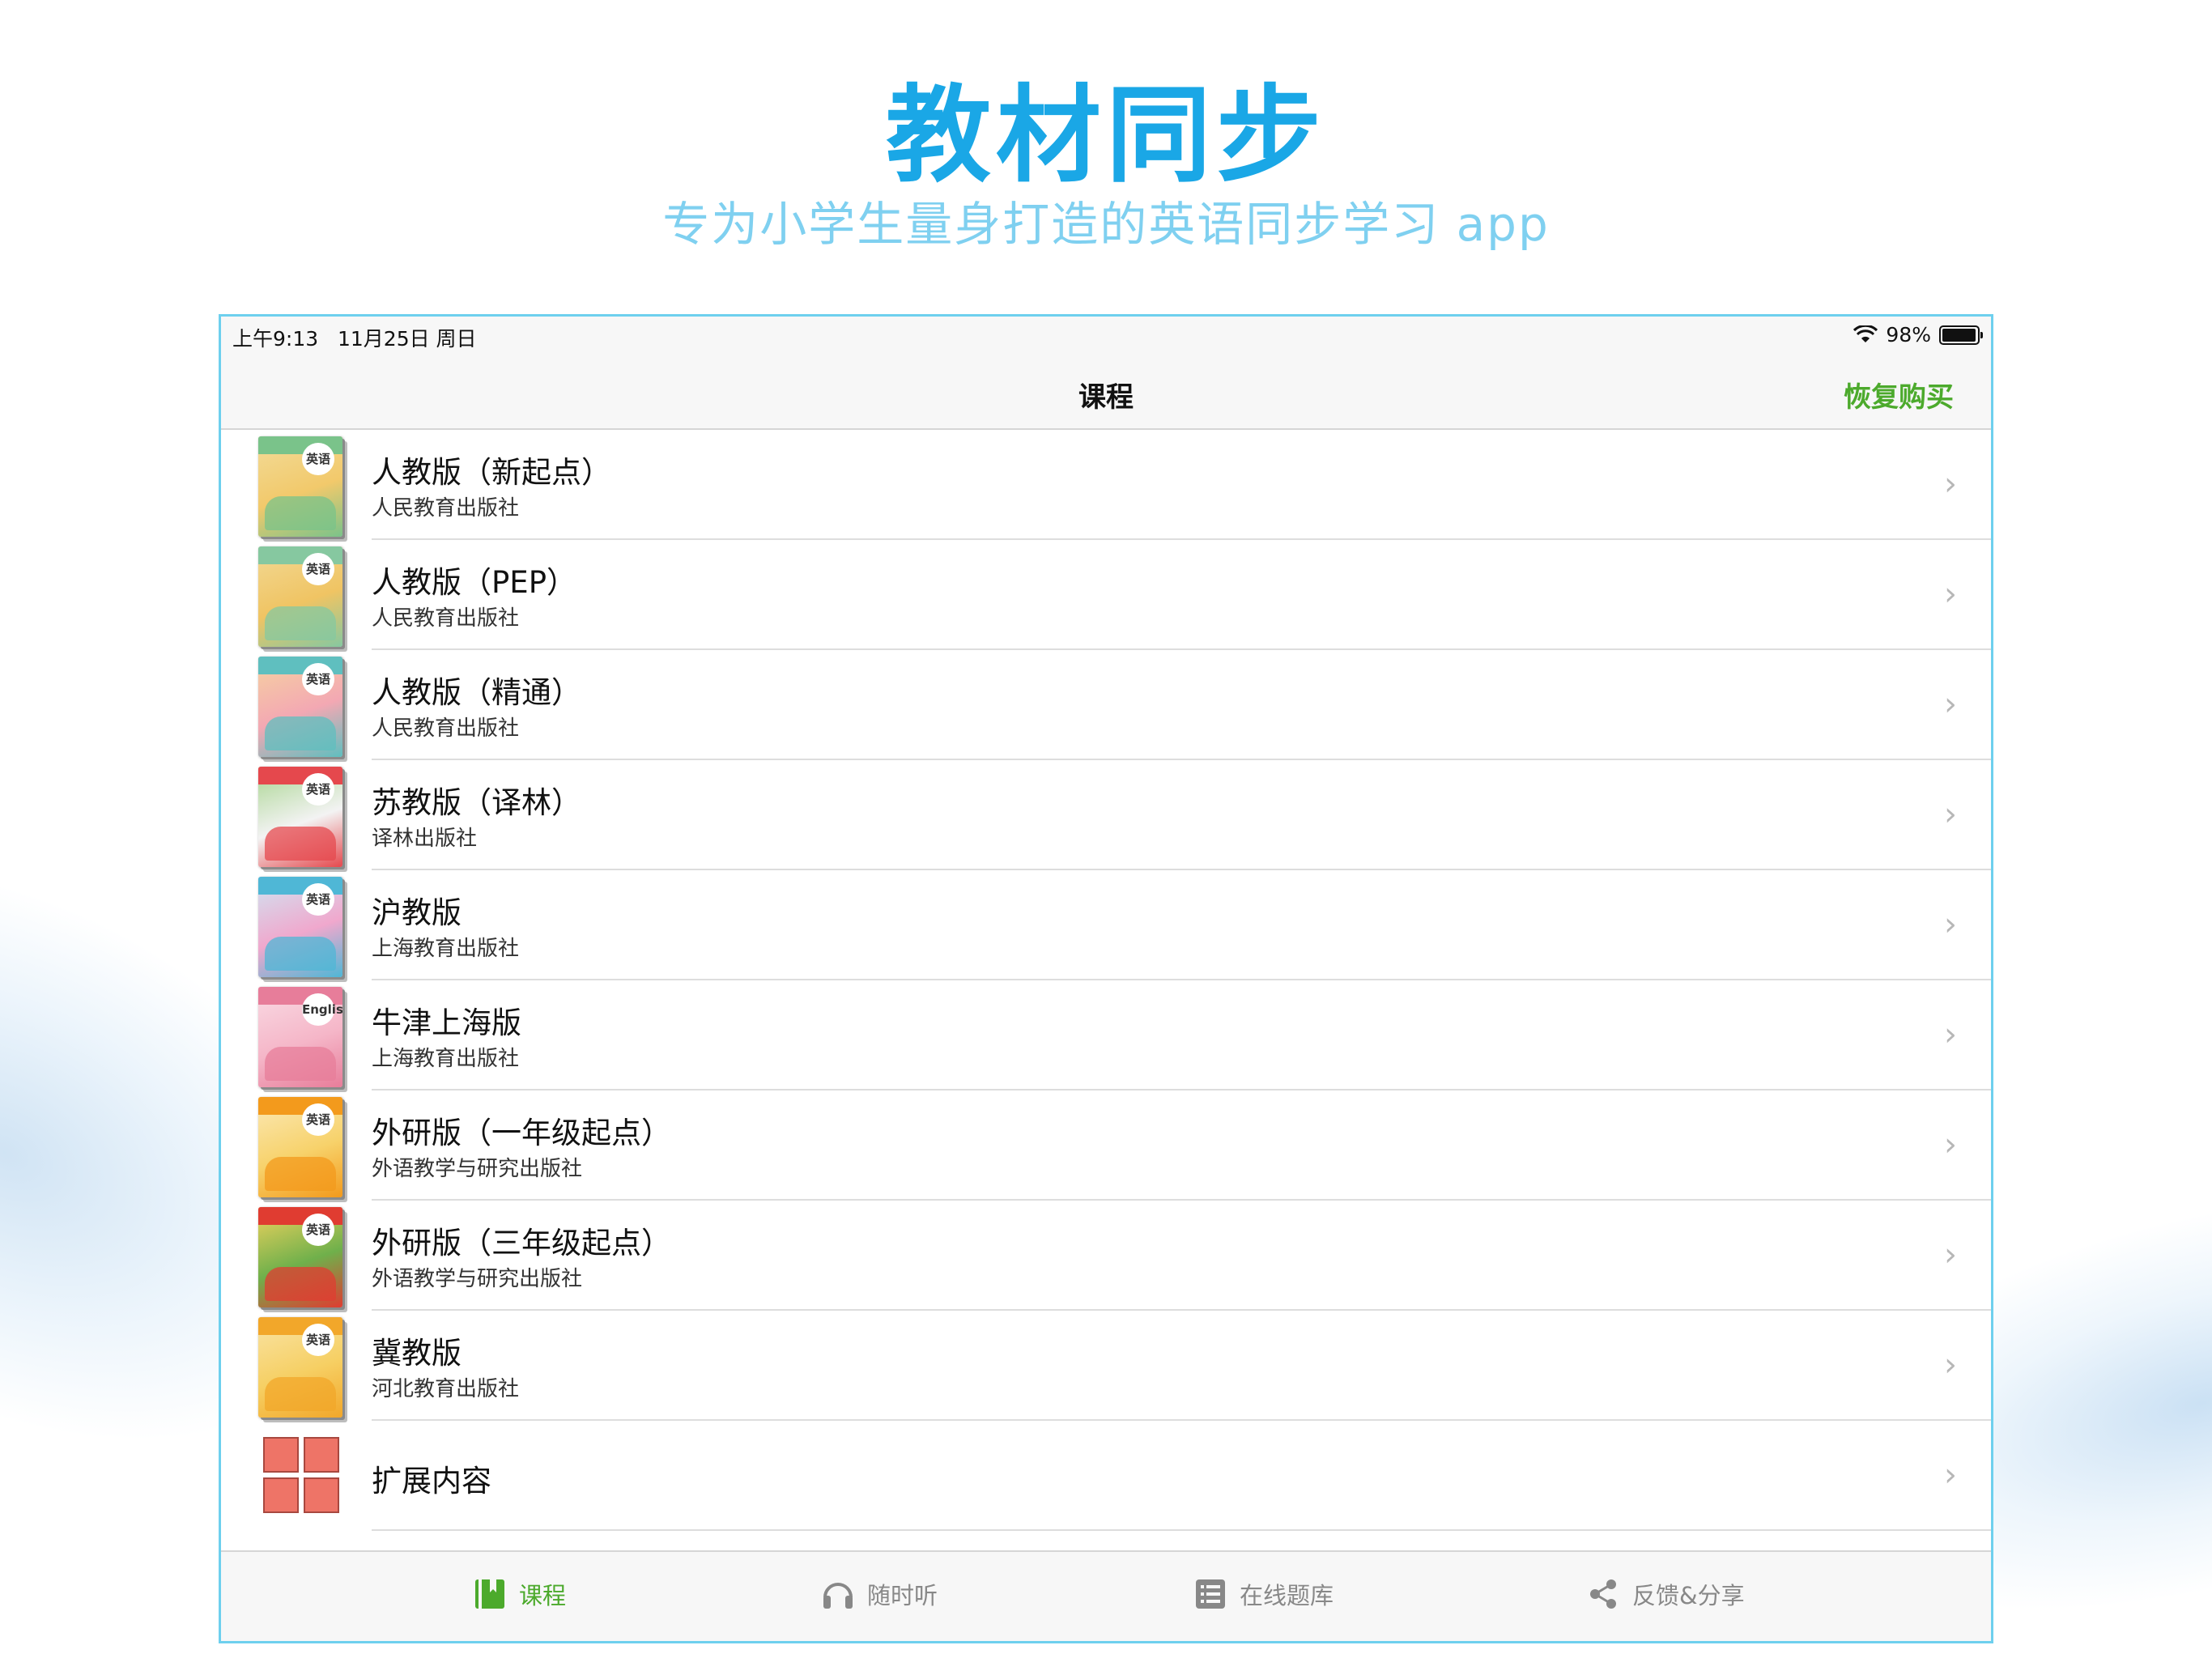 This screenshot has height=1658, width=2212. I want to click on tab-label: 课程, so click(543, 1595).